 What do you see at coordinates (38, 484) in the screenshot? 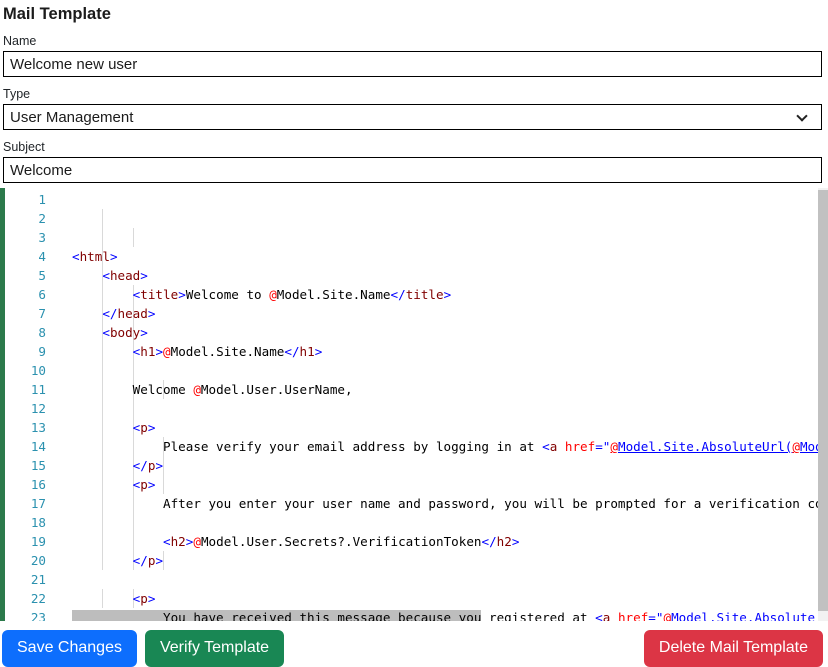
I see `line-number: 16` at bounding box center [38, 484].